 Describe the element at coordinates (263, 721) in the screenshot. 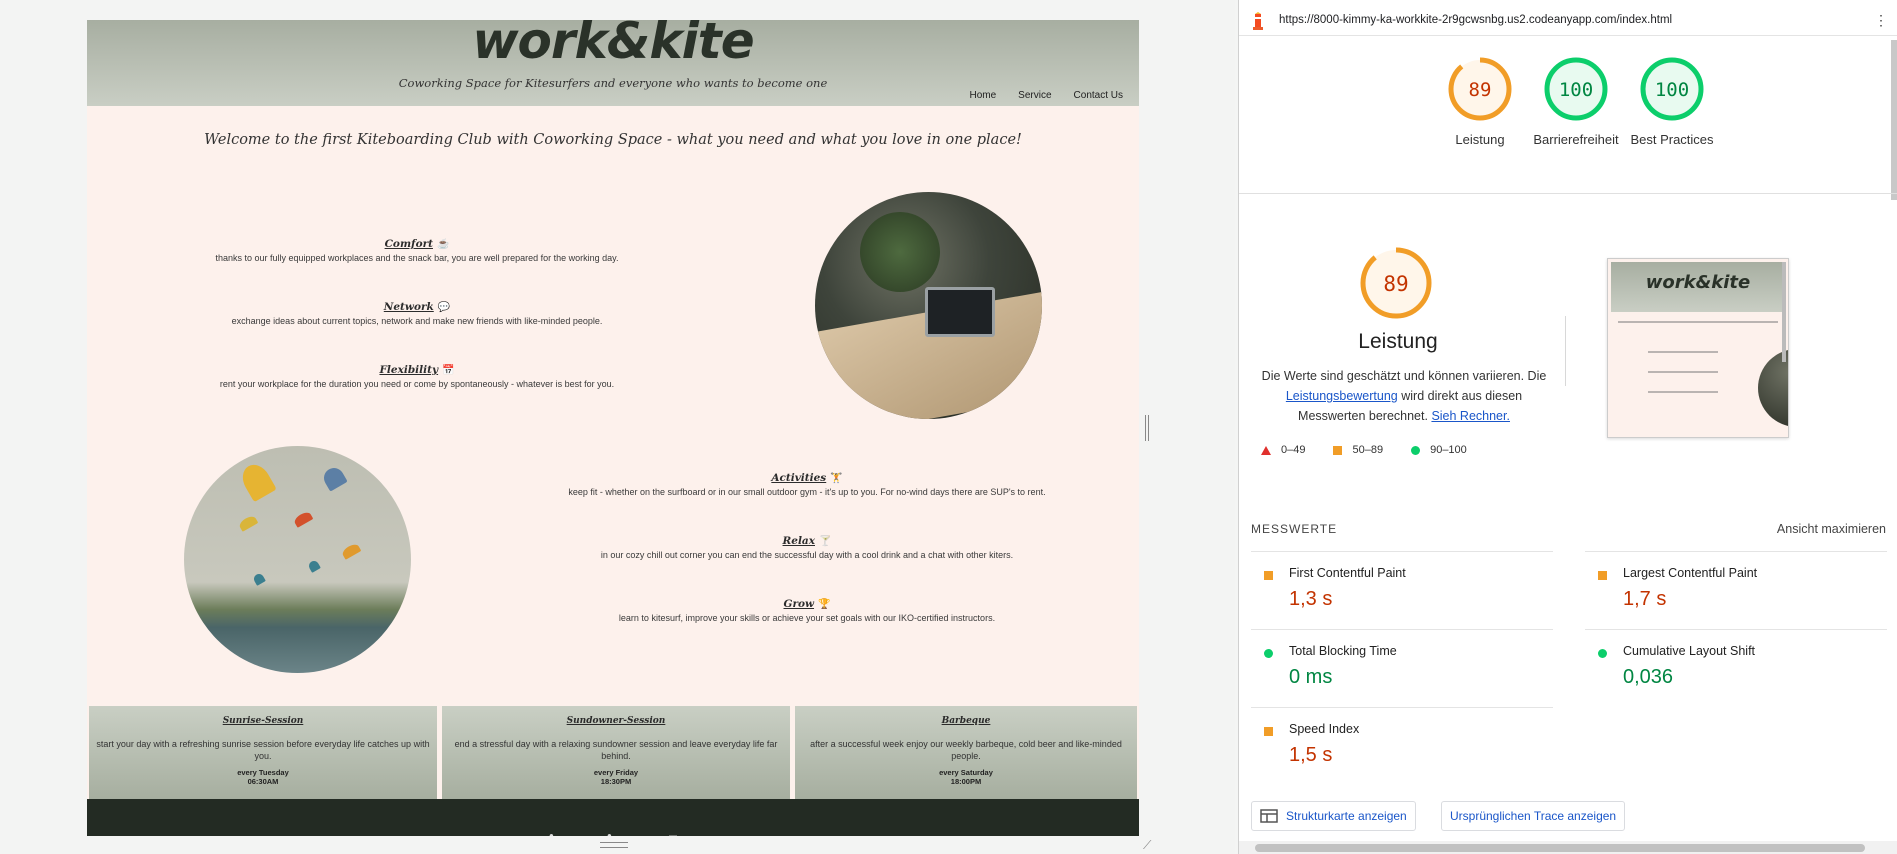

I see `session-title: Sunrise-Session` at that location.